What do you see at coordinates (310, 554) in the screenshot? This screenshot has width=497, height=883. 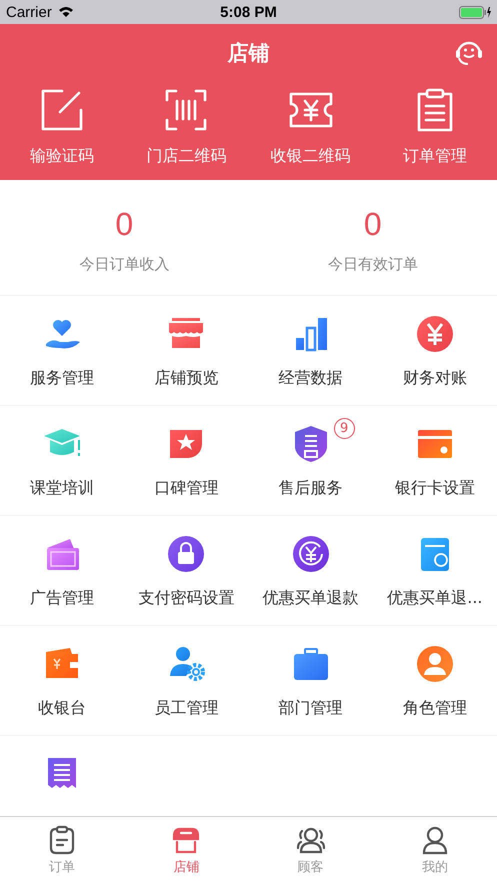 I see `refund-coin-icon` at bounding box center [310, 554].